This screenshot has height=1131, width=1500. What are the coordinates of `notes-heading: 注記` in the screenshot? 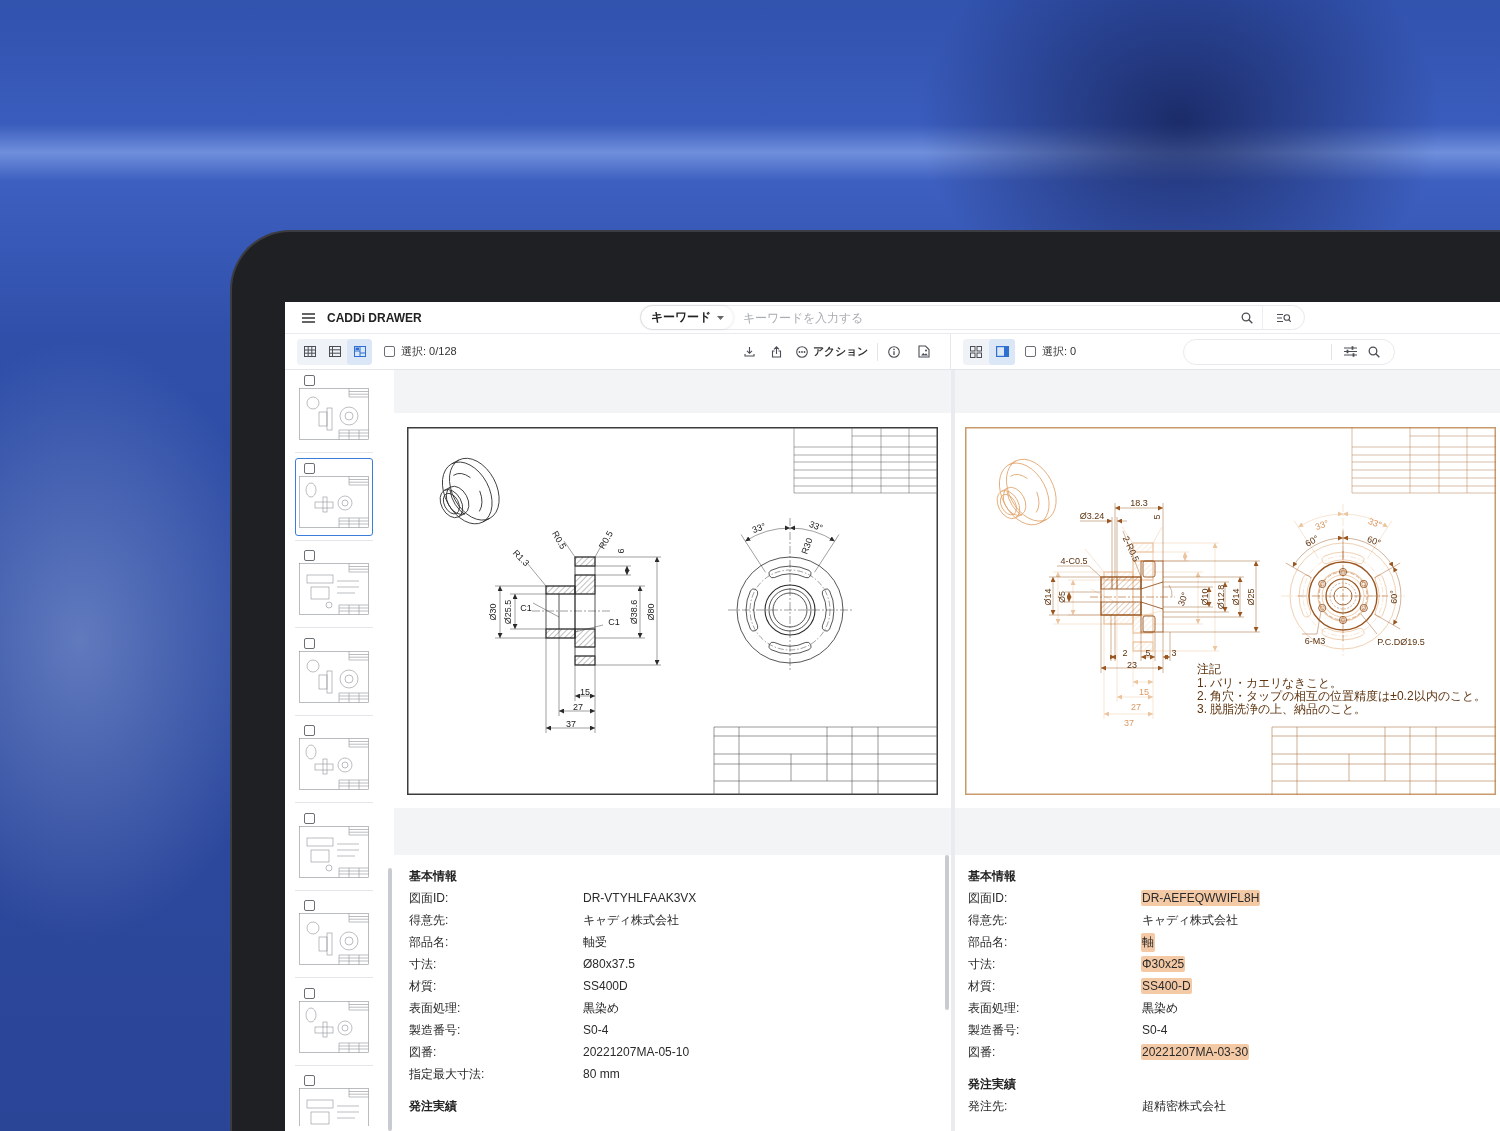 It's located at (1209, 669).